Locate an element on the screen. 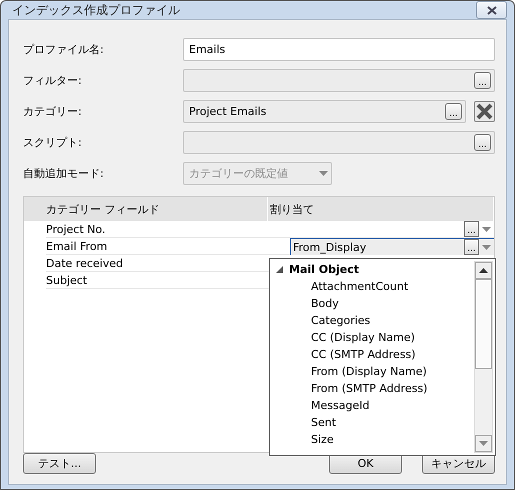  table-cell-text: Project No. is located at coordinates (76, 229).